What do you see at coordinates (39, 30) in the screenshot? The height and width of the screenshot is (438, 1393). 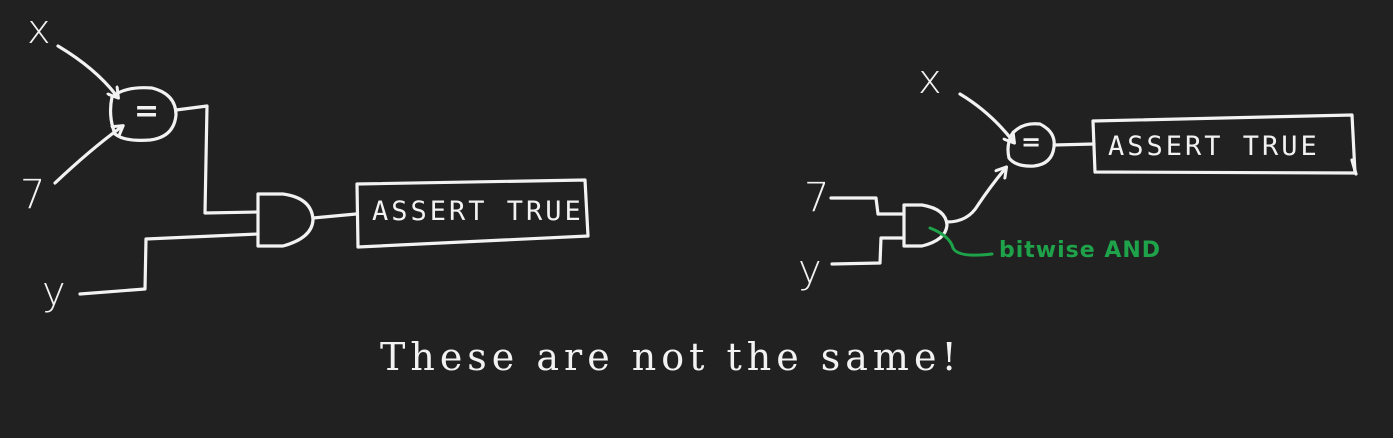 I see `left-input-x-label: x` at bounding box center [39, 30].